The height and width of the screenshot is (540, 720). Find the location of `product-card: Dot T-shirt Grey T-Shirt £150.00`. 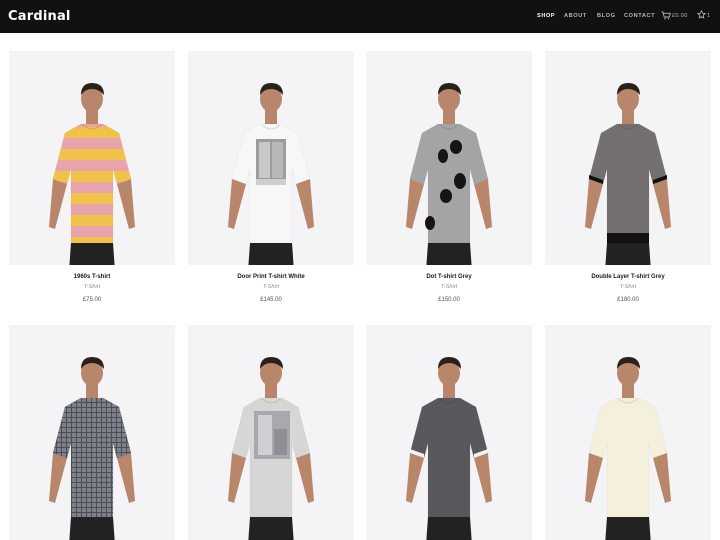

product-card: Dot T-shirt Grey T-Shirt £150.00 is located at coordinates (449, 181).